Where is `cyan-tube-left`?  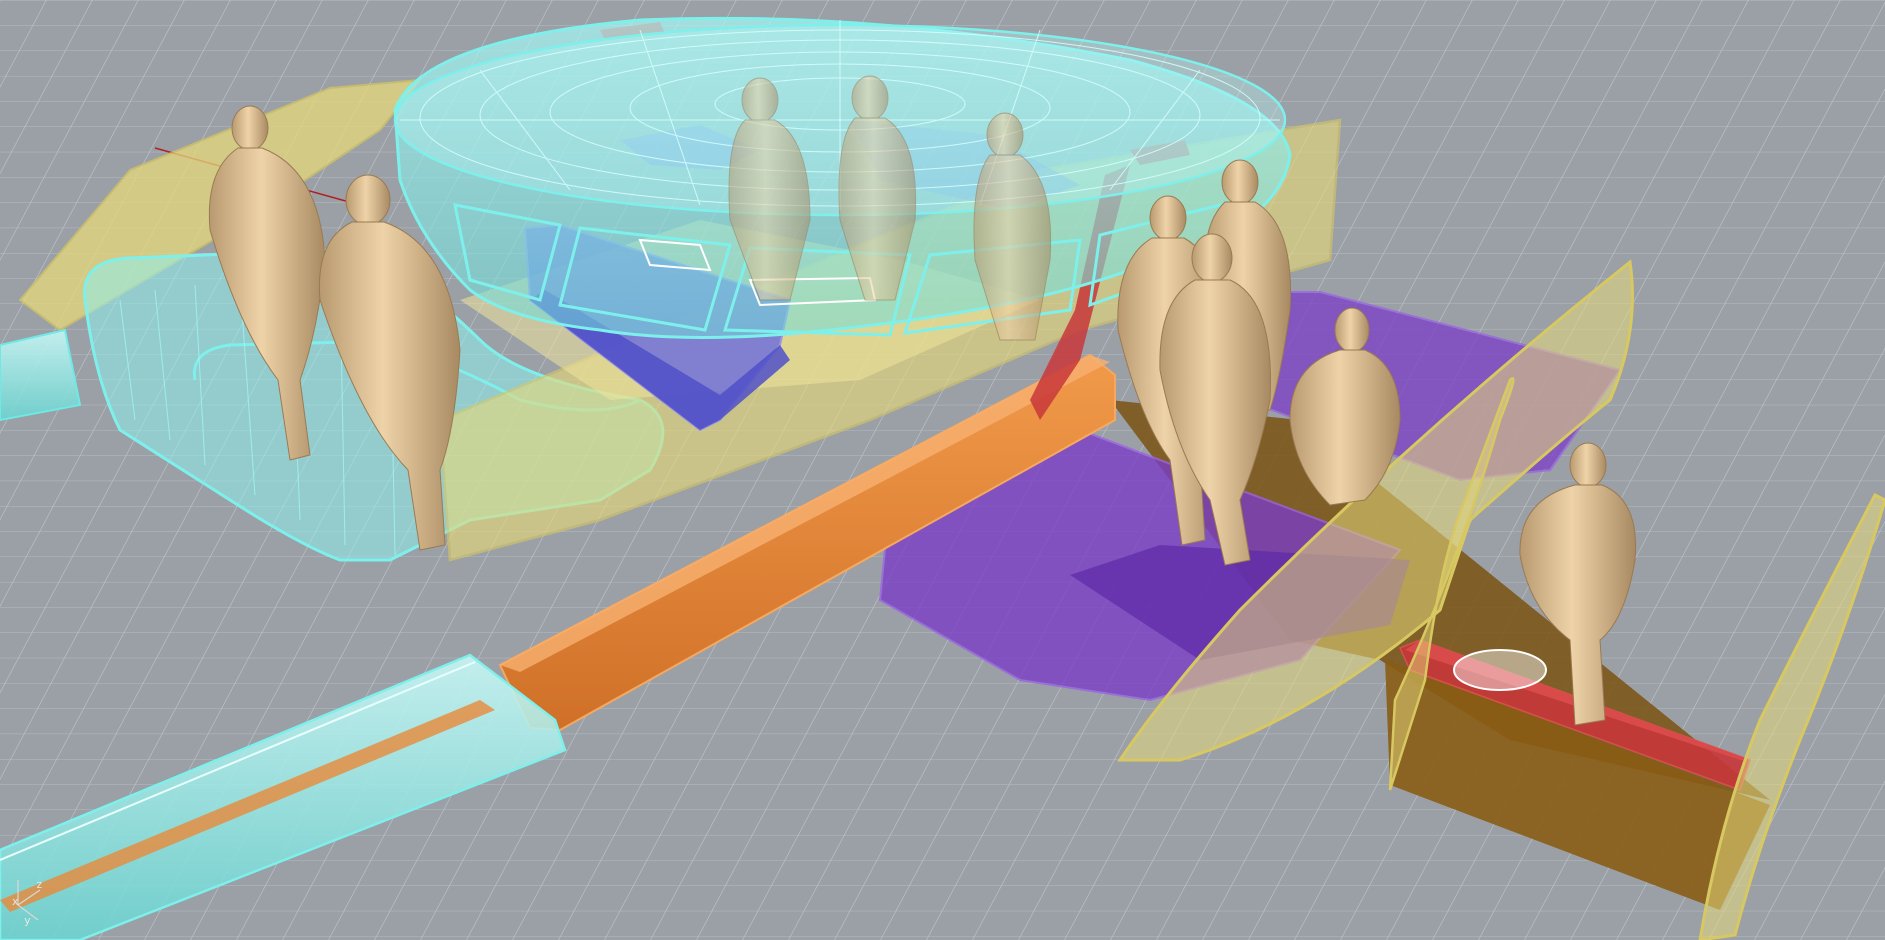
cyan-tube-left is located at coordinates (41, 375).